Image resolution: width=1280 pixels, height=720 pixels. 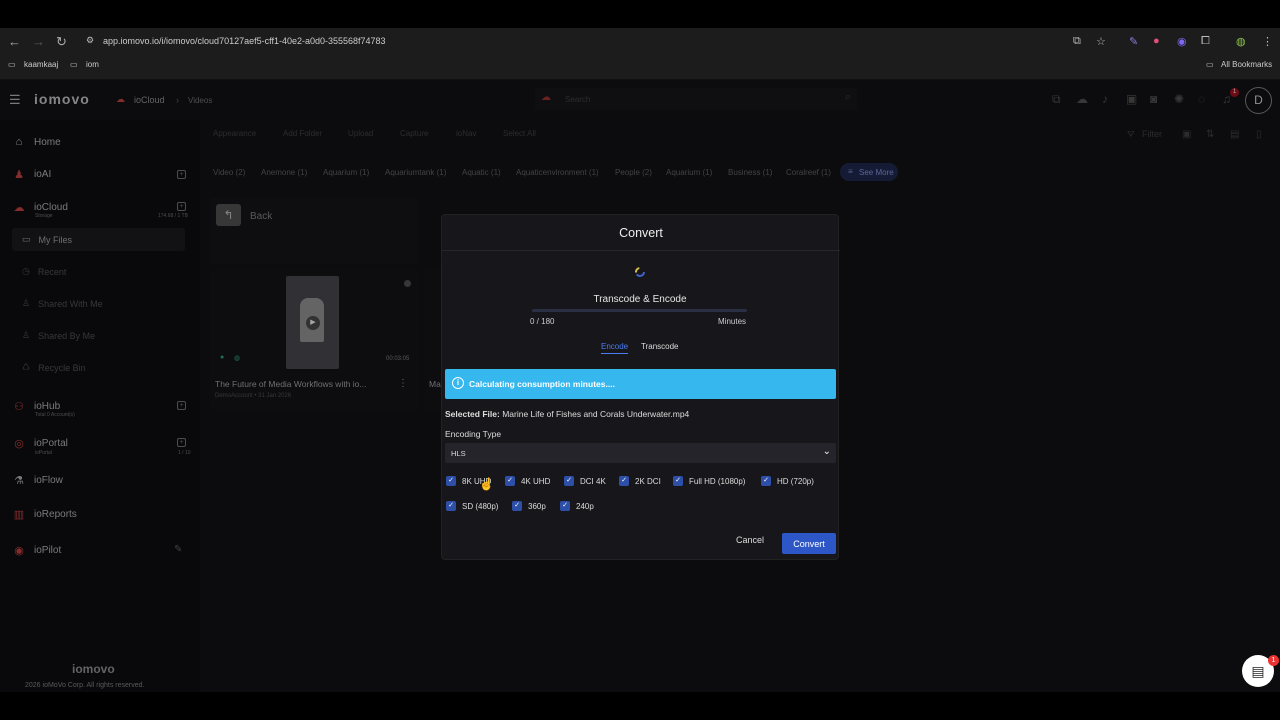 What do you see at coordinates (640, 706) in the screenshot?
I see `screen-bottom-bar` at bounding box center [640, 706].